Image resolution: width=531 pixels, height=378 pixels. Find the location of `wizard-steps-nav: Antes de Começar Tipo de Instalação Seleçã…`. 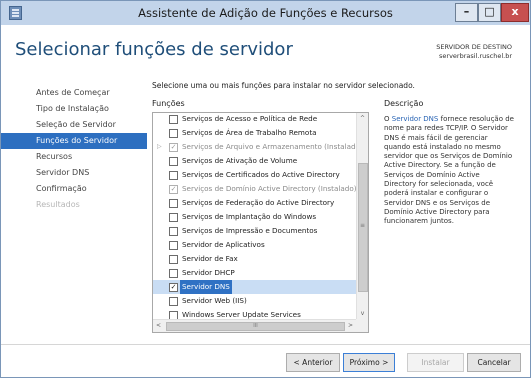

wizard-steps-nav: Antes de Começar Tipo de Instalação Seleçã… is located at coordinates (74, 149).